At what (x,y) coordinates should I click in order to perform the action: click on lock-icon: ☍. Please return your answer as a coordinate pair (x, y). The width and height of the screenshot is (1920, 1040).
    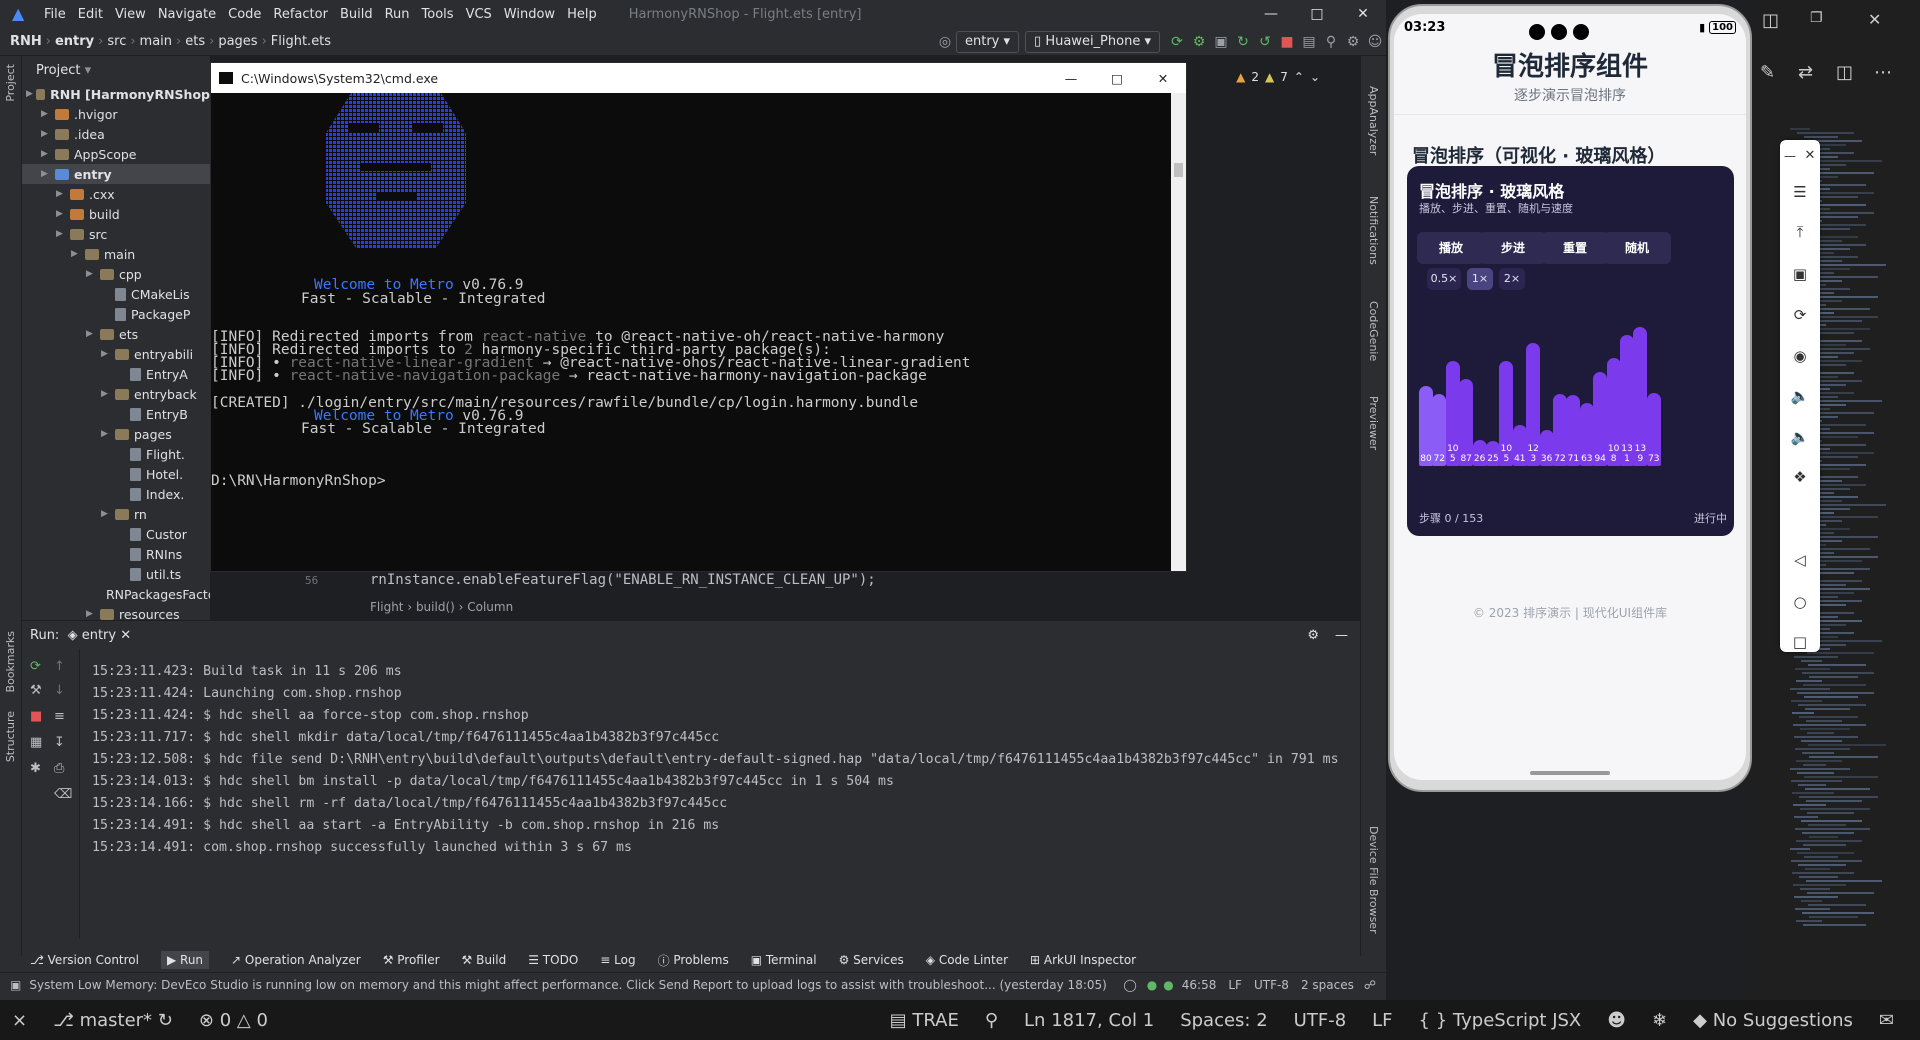
    Looking at the image, I should click on (1370, 985).